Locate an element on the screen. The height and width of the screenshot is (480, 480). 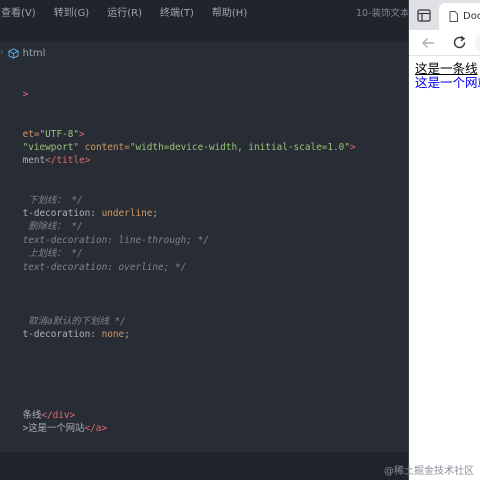
browser-tab-title: Doc is located at coordinates (471, 16).